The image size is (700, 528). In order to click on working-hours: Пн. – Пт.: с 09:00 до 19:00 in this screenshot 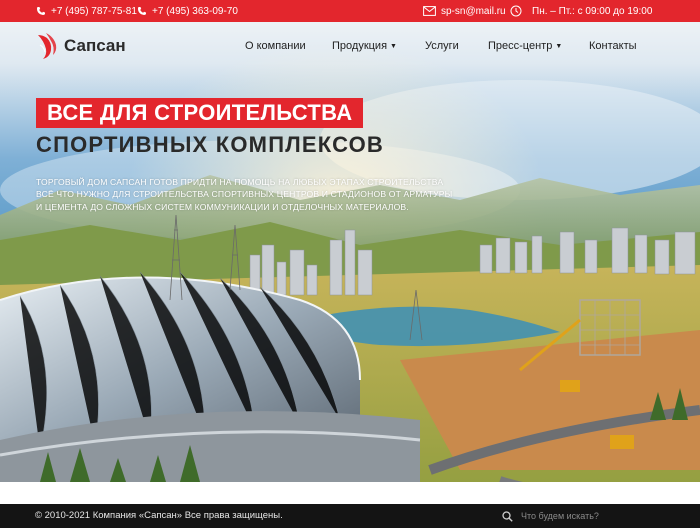, I will do `click(581, 11)`.